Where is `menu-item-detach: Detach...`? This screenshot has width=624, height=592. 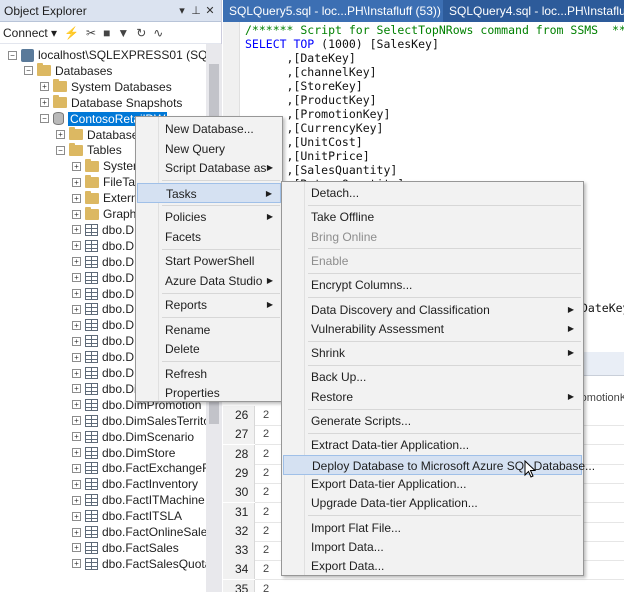 menu-item-detach: Detach... is located at coordinates (432, 193).